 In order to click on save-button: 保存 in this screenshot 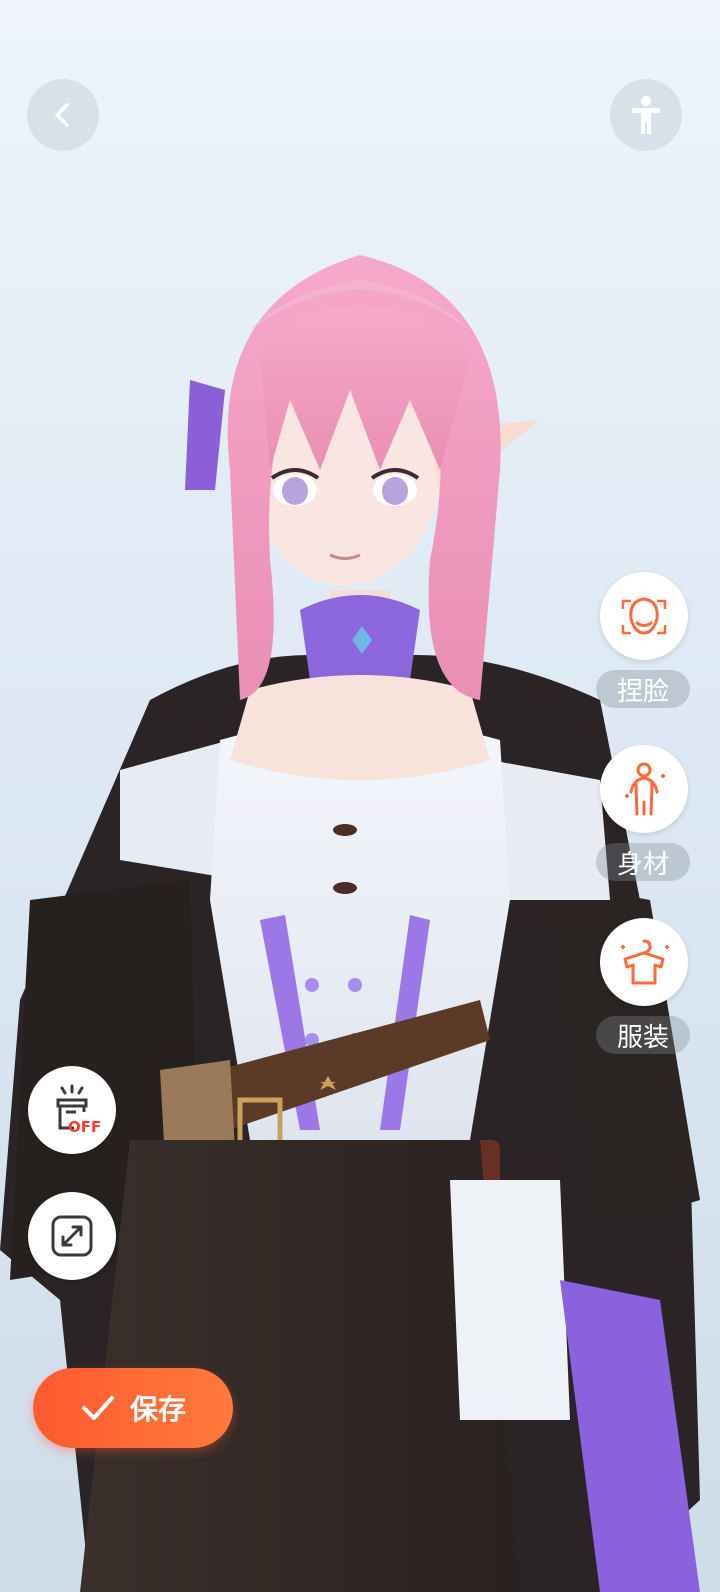, I will do `click(133, 1408)`.